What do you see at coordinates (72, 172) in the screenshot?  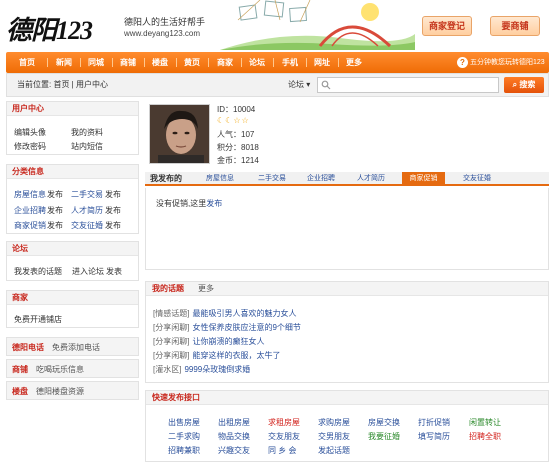 I see `classifieds-title: 分类信息` at bounding box center [72, 172].